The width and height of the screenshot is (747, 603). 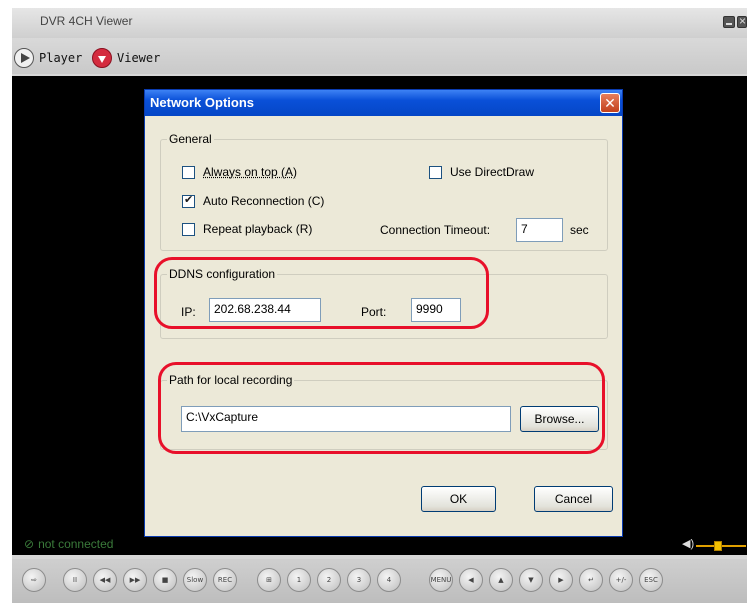 I want to click on cancel-button: Cancel, so click(x=573, y=499).